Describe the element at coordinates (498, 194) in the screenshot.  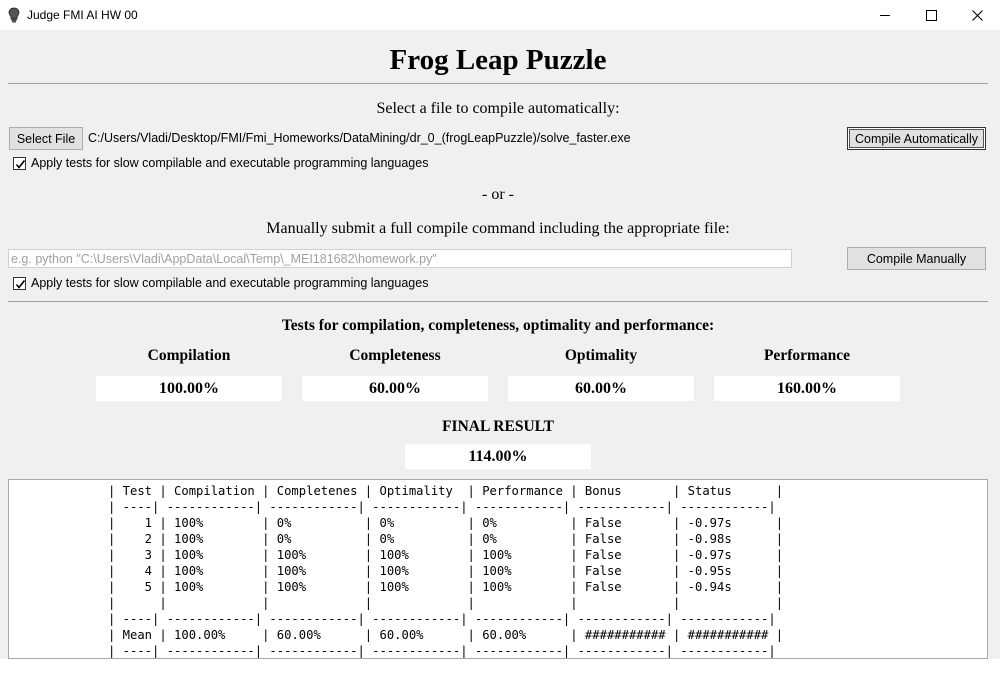
I see `or-divider: - or -` at that location.